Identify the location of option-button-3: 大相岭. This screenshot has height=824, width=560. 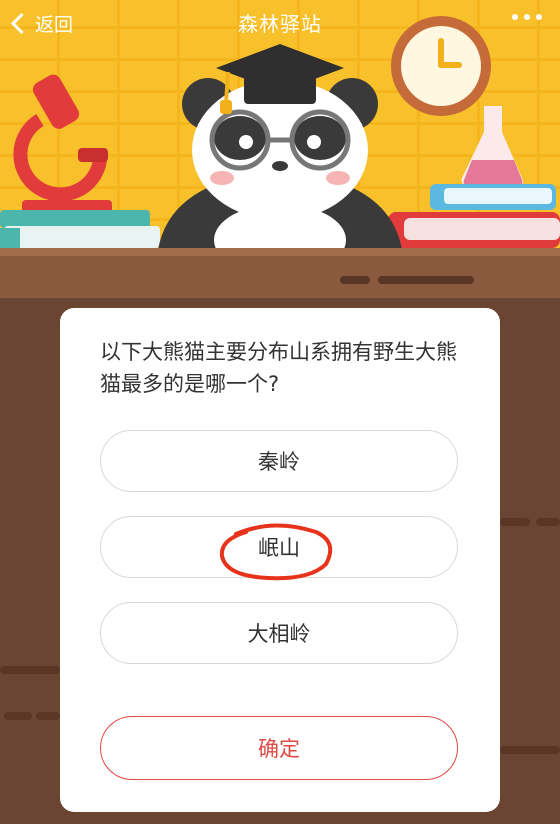
(279, 633).